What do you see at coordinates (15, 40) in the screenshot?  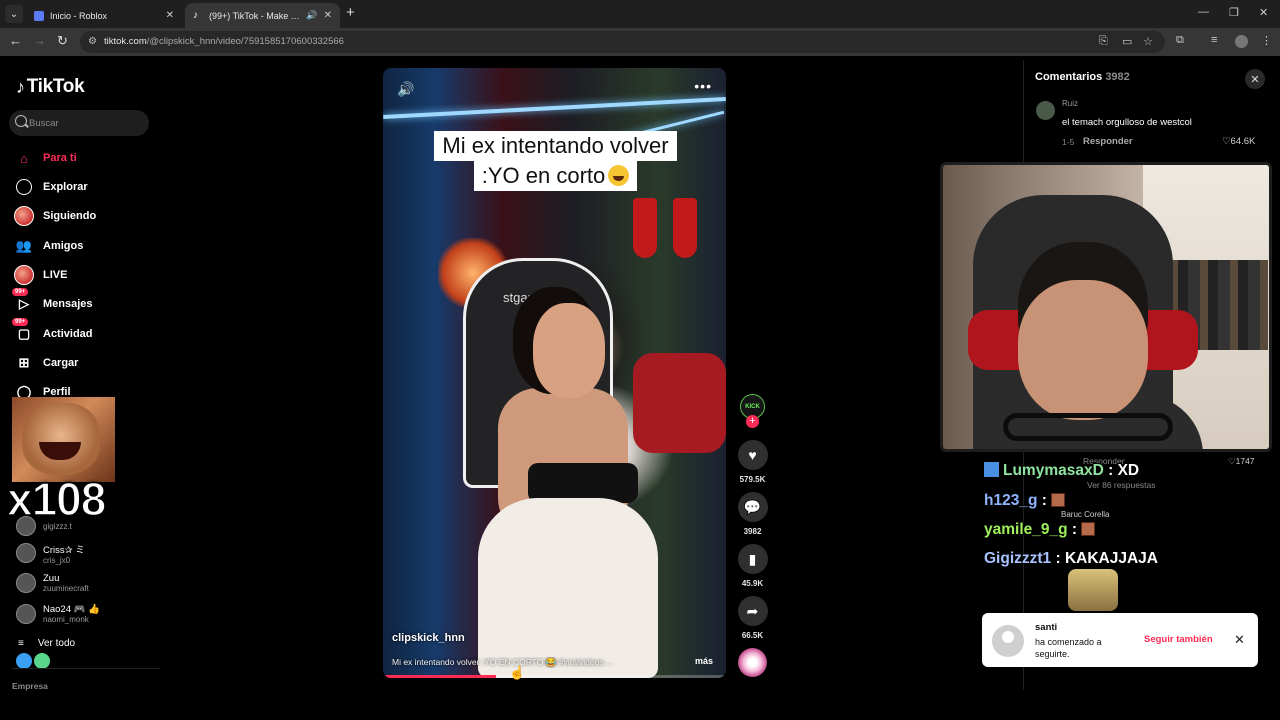 I see `back-icon: ←` at bounding box center [15, 40].